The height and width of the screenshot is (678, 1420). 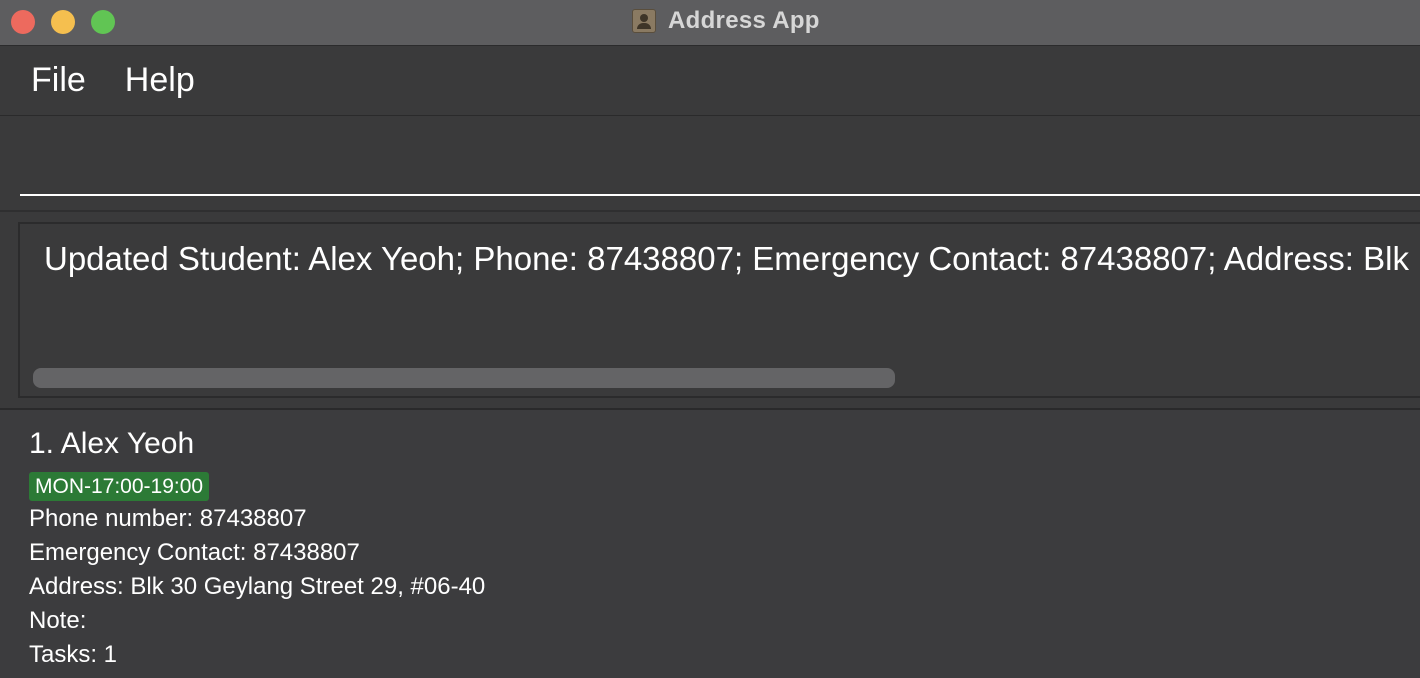 I want to click on window-title-group: Address App, so click(x=726, y=21).